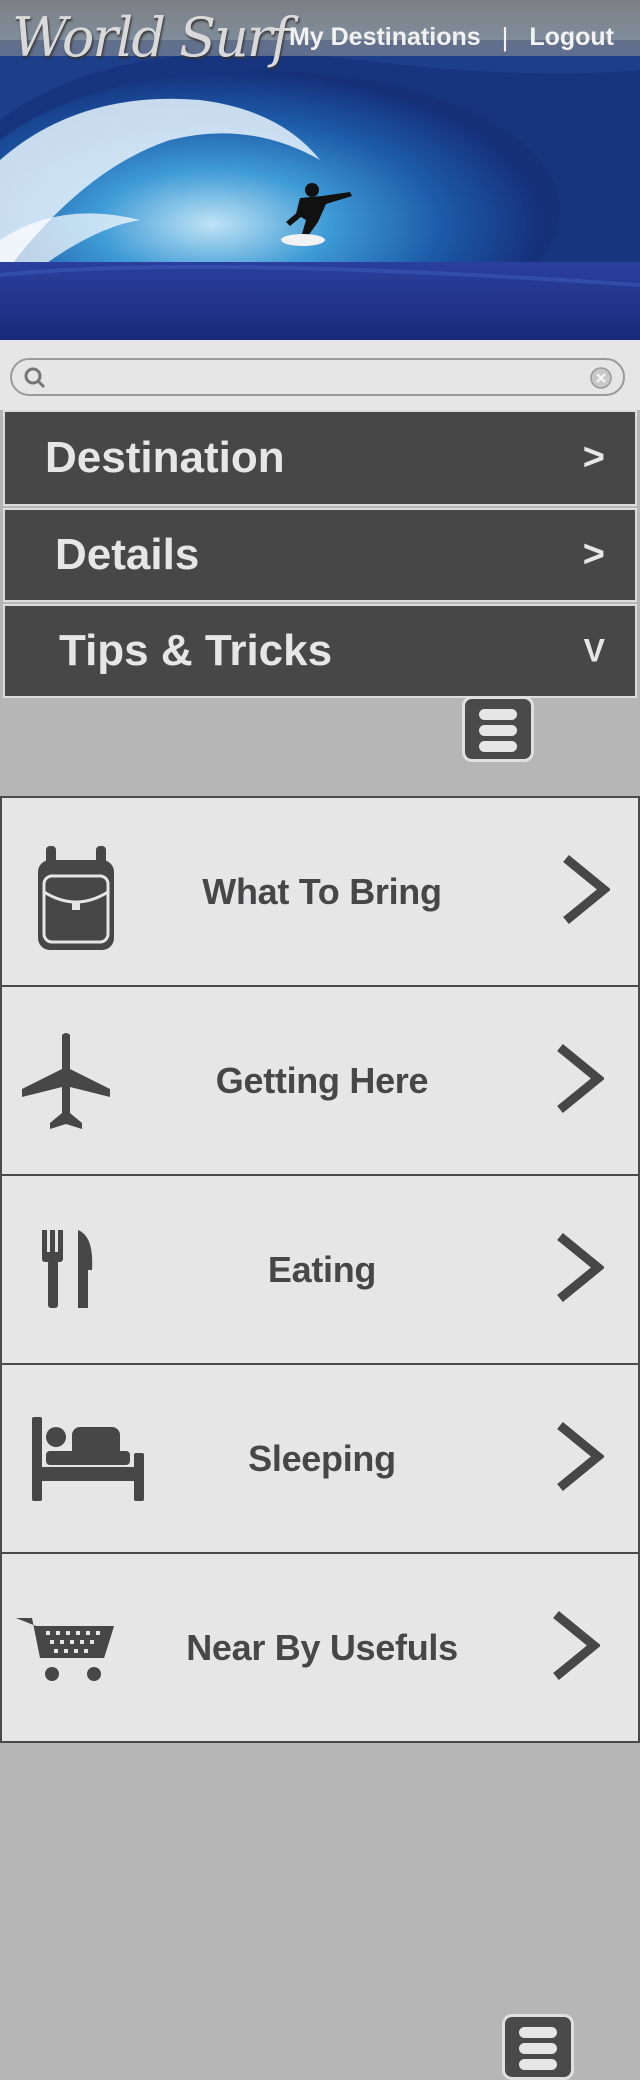  I want to click on accordion-tips-tricks: Tips & Tricks V, so click(320, 651).